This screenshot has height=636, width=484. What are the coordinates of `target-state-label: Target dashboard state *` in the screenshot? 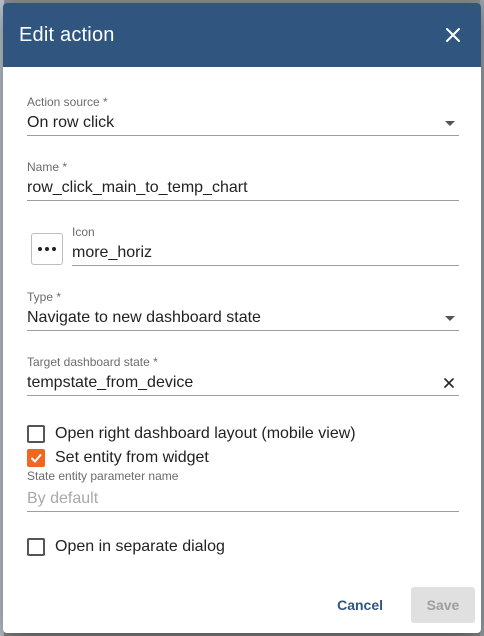 It's located at (92, 362).